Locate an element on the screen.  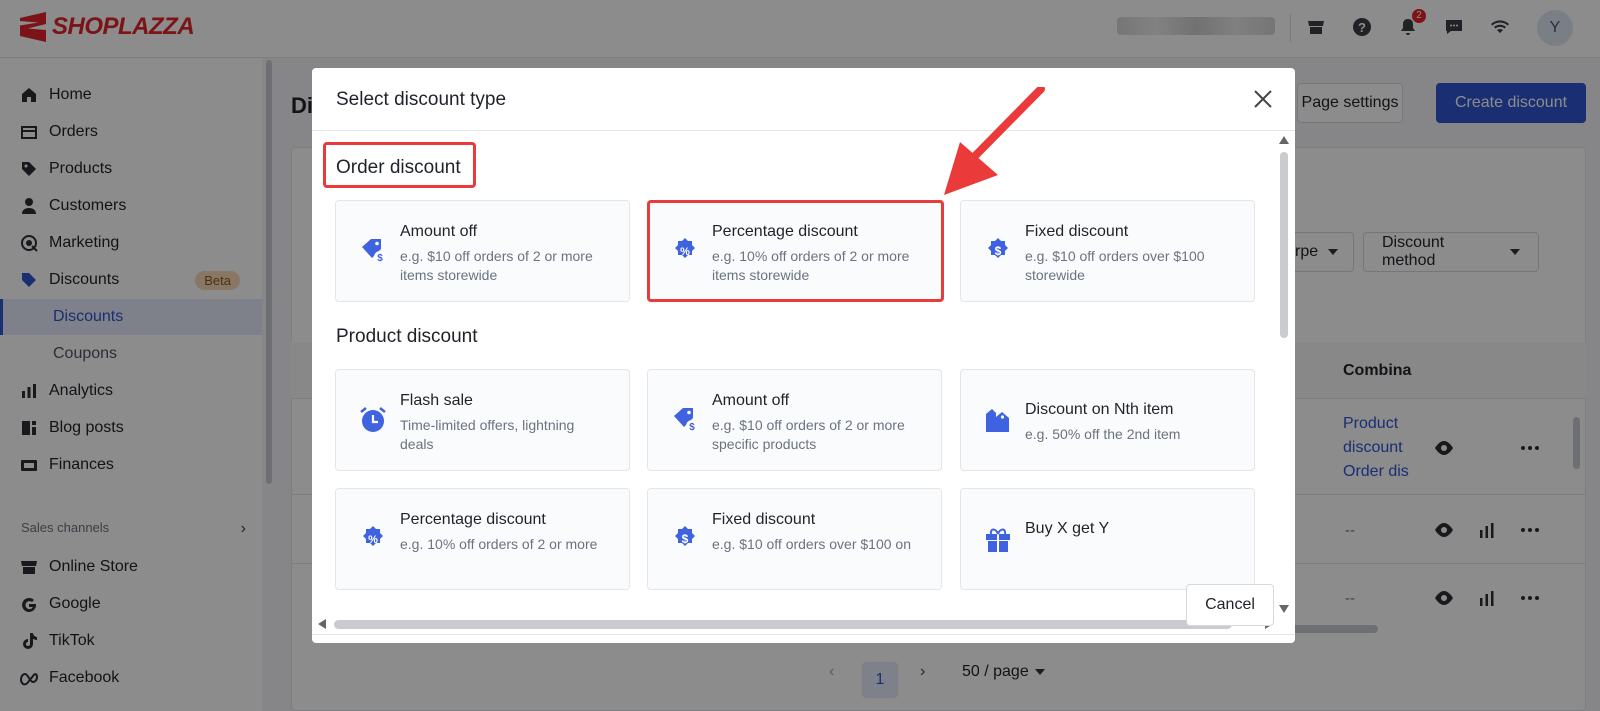
card-desc: e.g. $10 off orders over $100 storewide is located at coordinates (1115, 265).